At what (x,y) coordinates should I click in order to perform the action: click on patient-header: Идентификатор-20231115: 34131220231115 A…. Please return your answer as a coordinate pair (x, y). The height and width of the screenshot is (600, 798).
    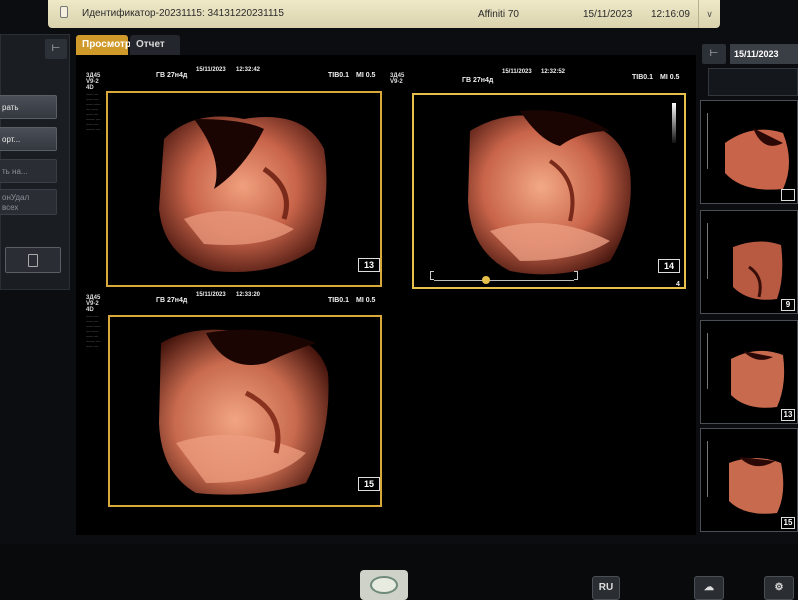
    Looking at the image, I should click on (384, 14).